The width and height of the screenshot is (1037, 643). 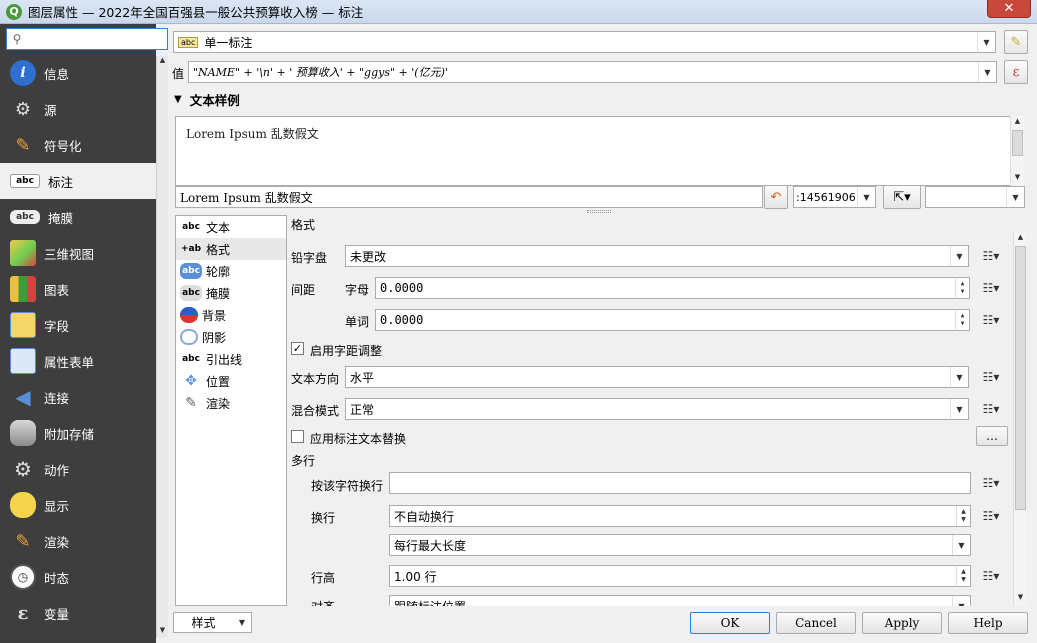 I want to click on search-input, so click(x=92, y=39).